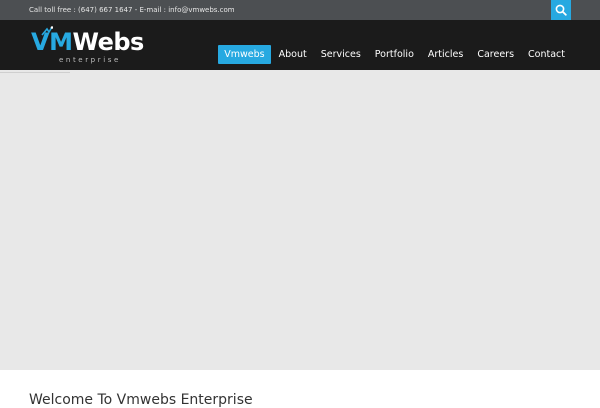 The image size is (600, 408). Describe the element at coordinates (546, 54) in the screenshot. I see `nav-item-contact: Contact` at that location.